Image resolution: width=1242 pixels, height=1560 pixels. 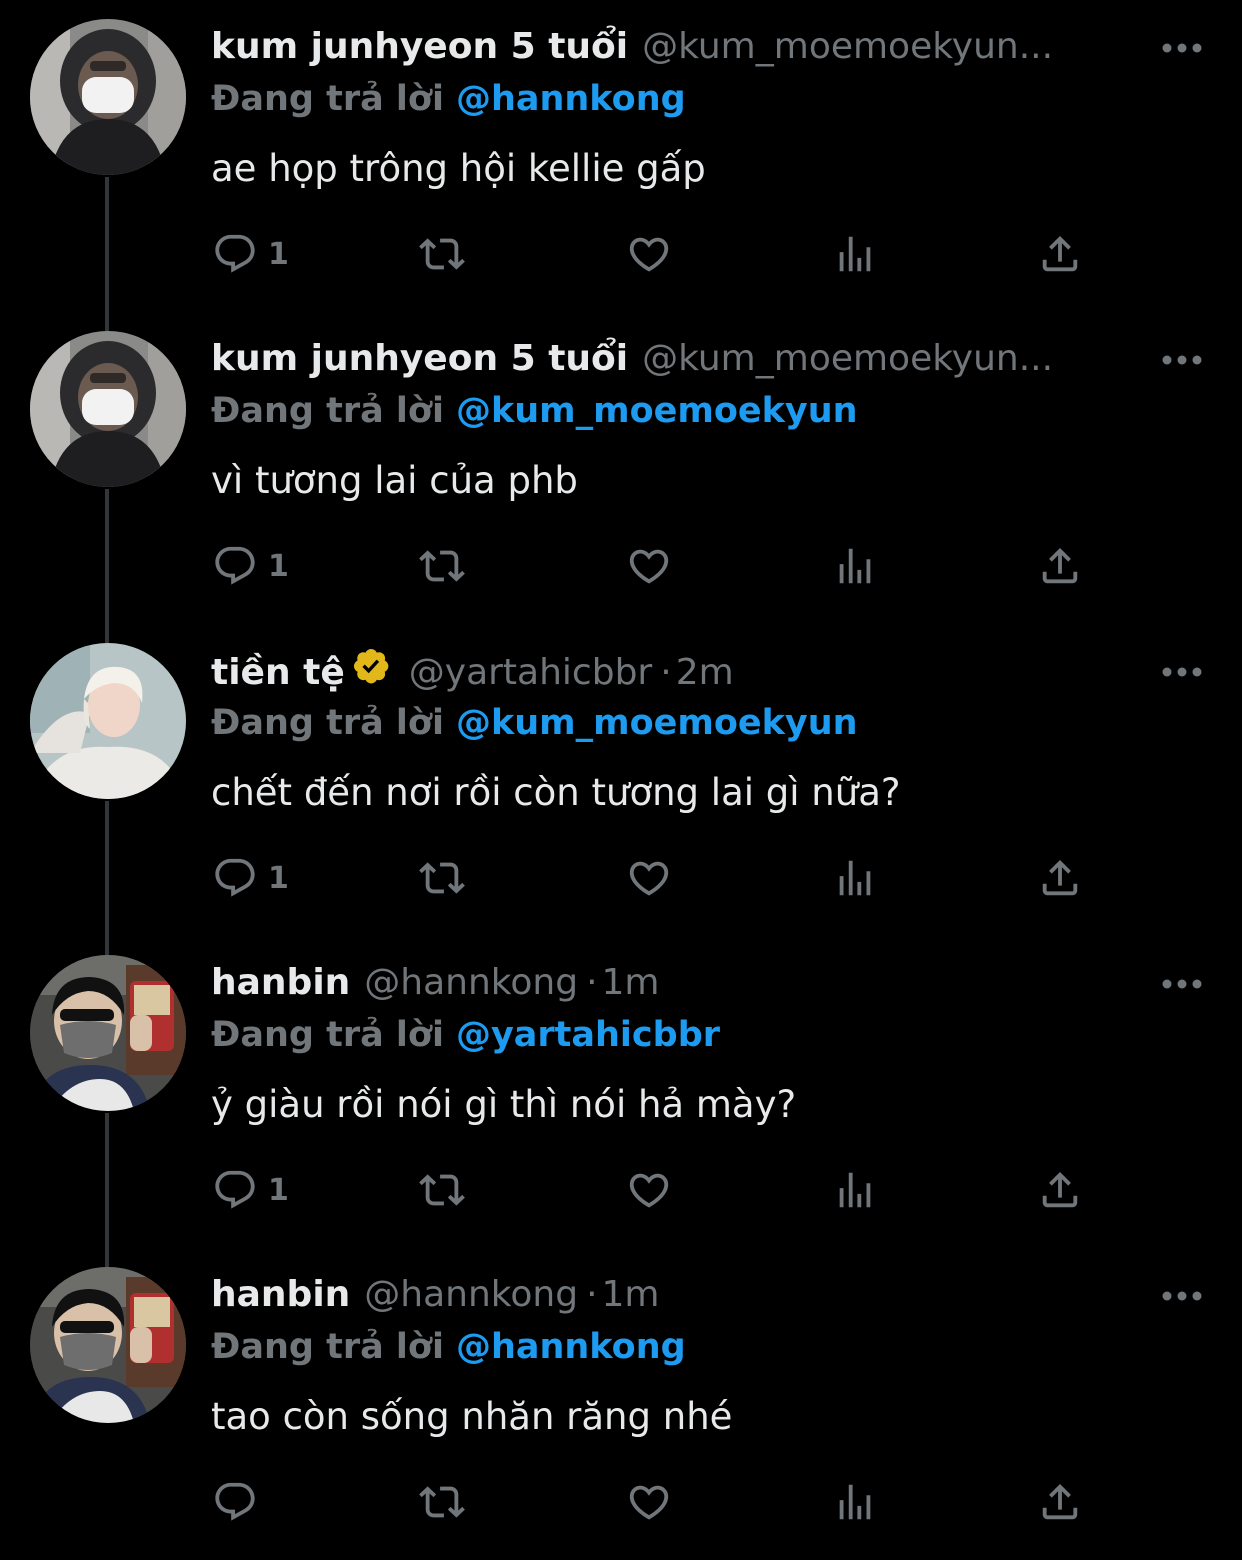 I want to click on mention-link: @yartahicbbr, so click(x=588, y=1035).